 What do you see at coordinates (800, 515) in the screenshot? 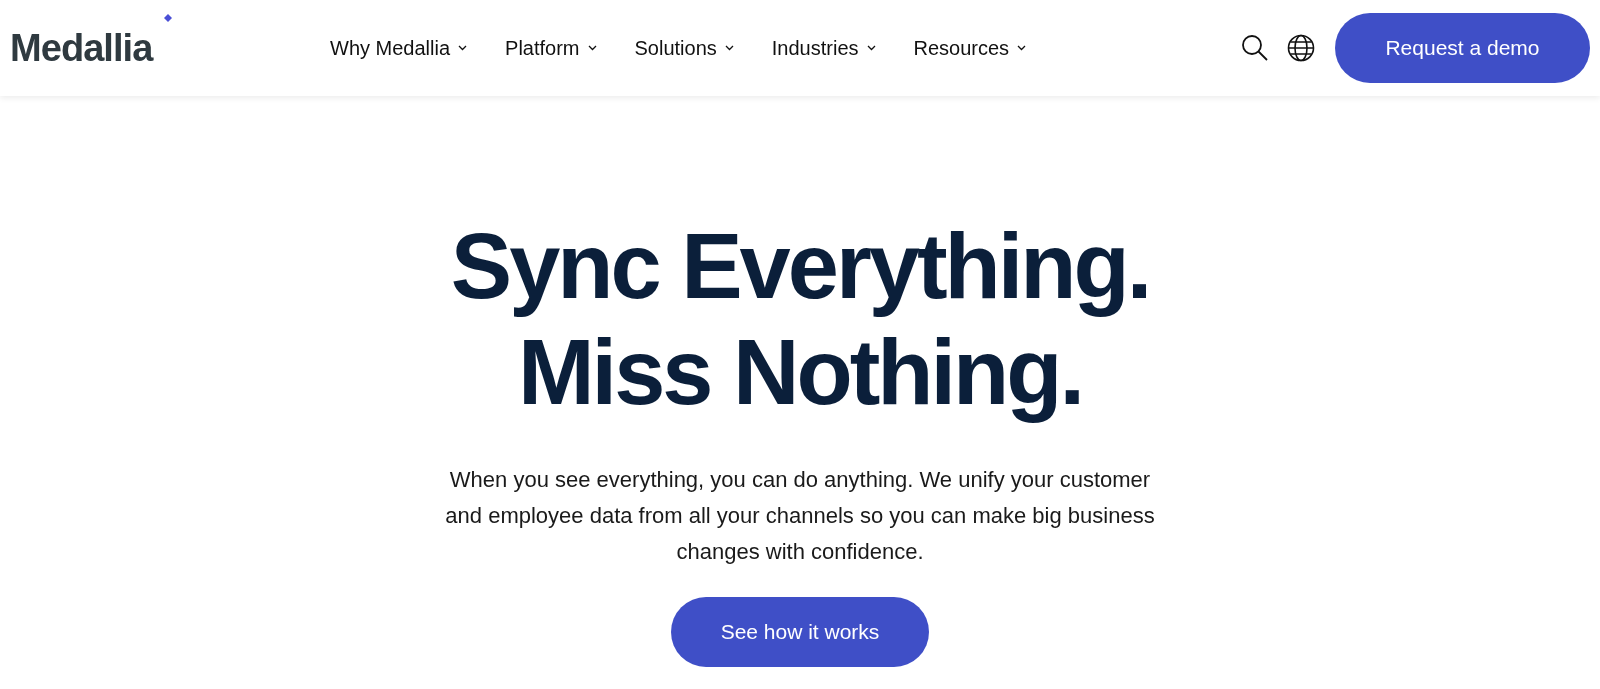
I see `hero-description: When you see everything, you can do anything. We unify your customer and employee data from all your channels so you can make big business changes with confidence.` at bounding box center [800, 515].